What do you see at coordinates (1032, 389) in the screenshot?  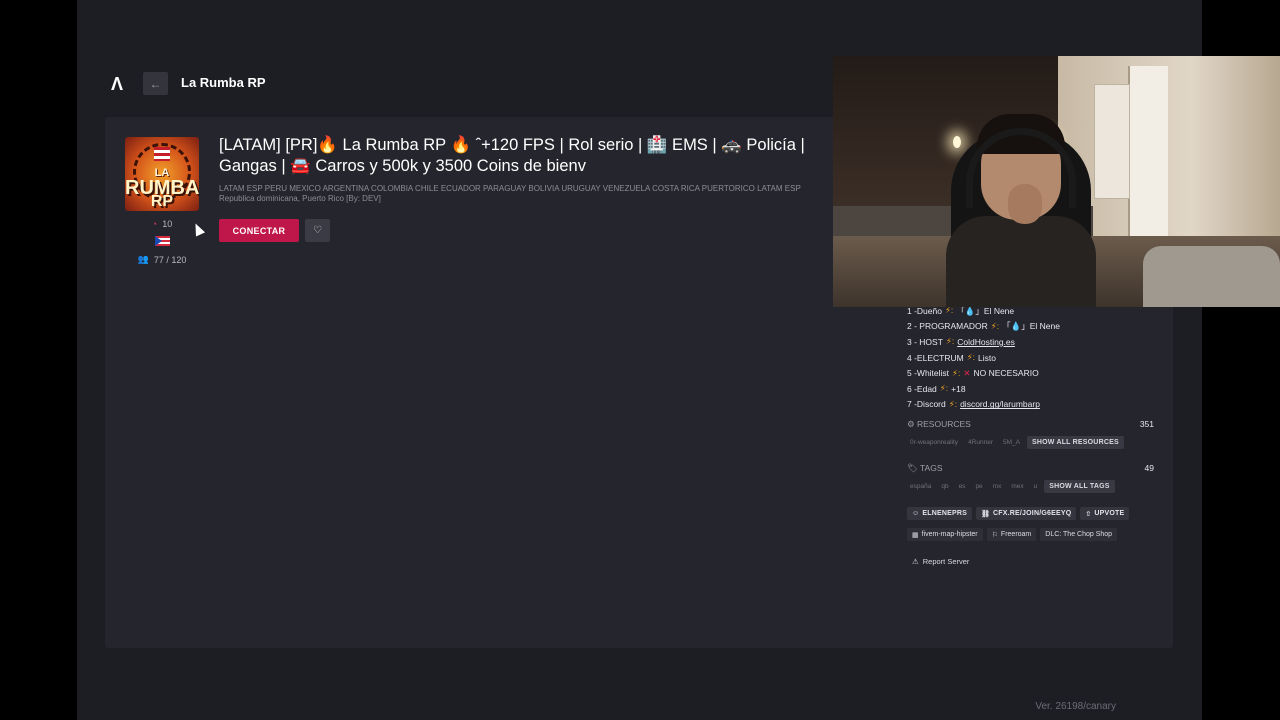 I see `info-row: 6 -Edad ⚡: +18` at bounding box center [1032, 389].